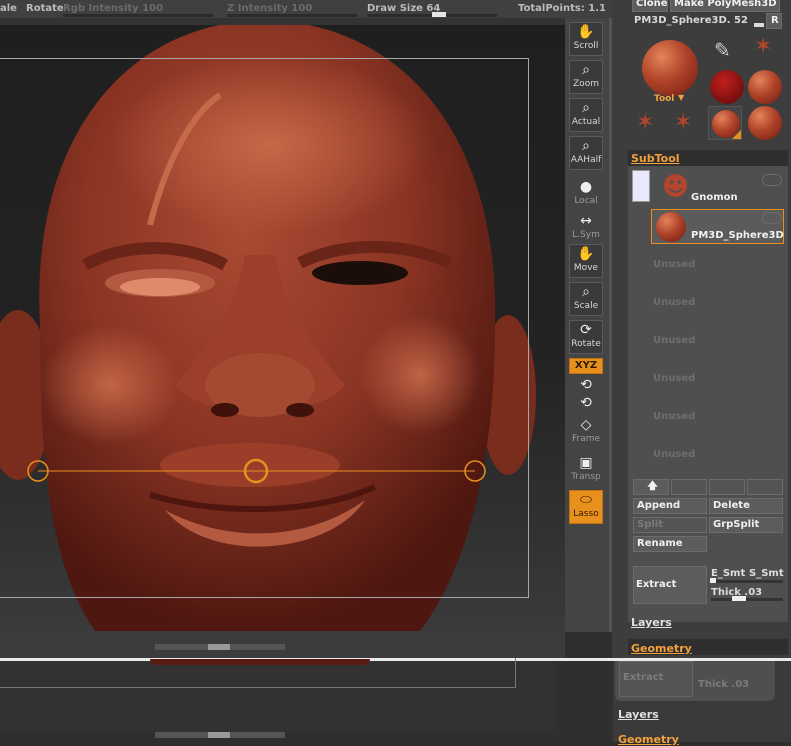 The width and height of the screenshot is (791, 746). Describe the element at coordinates (728, 573) in the screenshot. I see `e-smt-toggle: E_Smt` at that location.